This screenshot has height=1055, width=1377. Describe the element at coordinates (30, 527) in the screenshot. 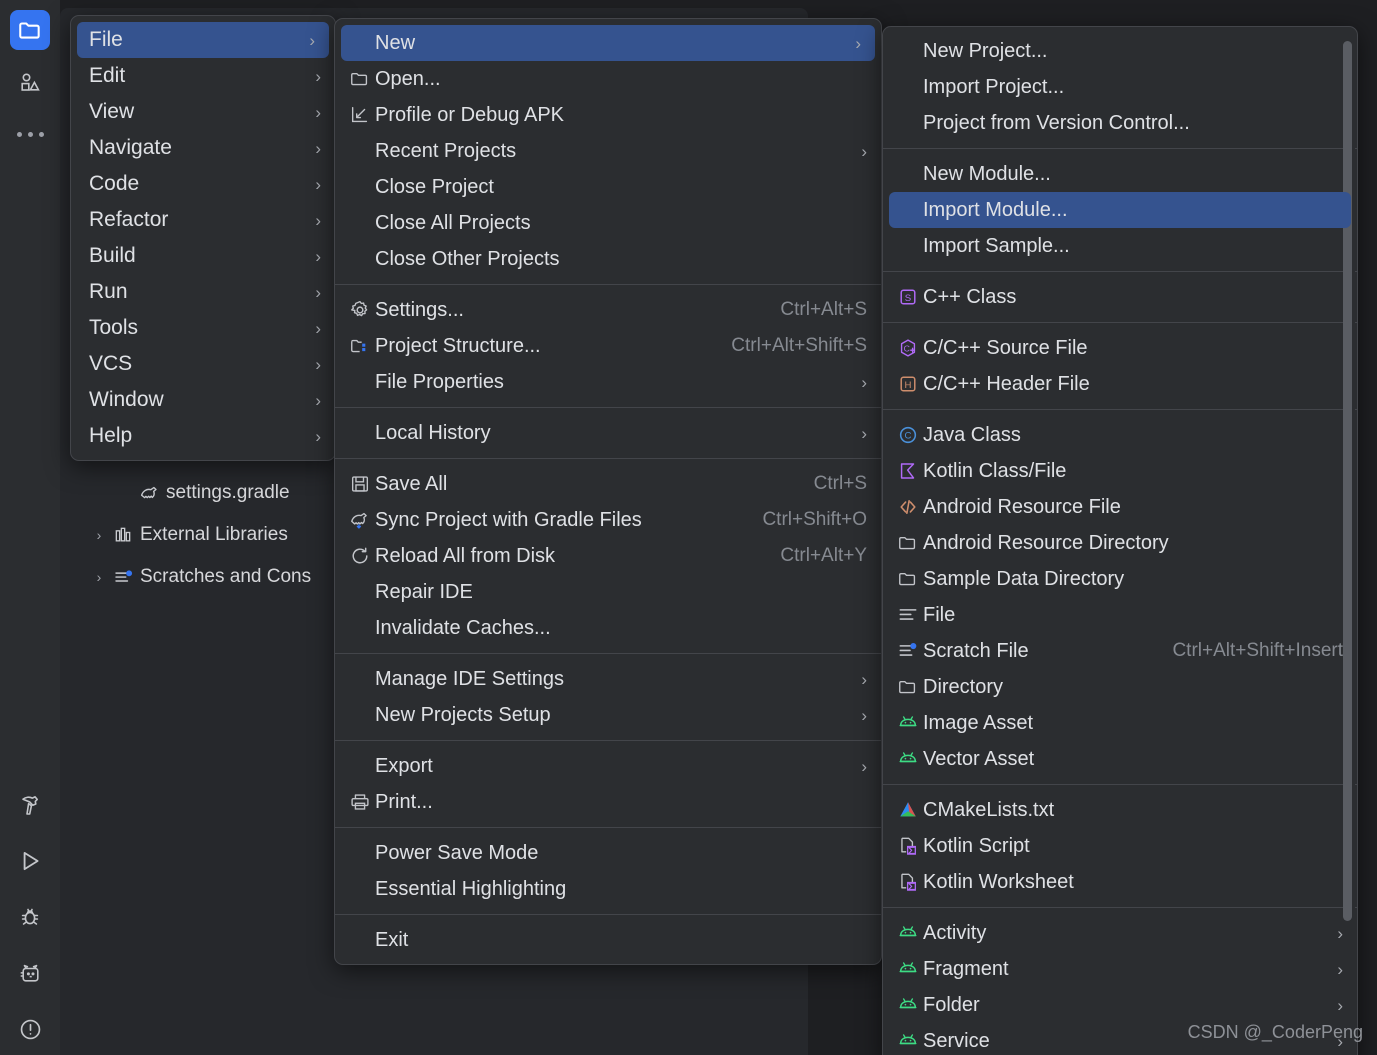

I see `left-tool-rail` at that location.